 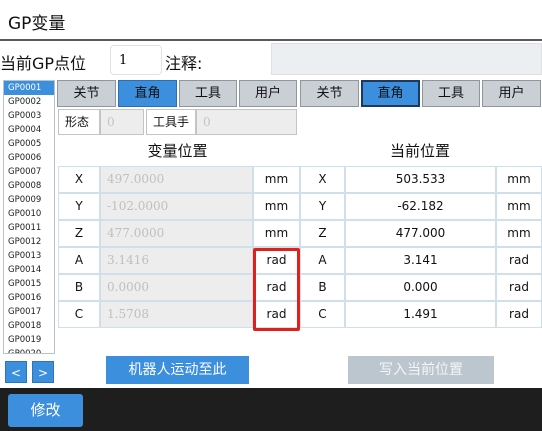 What do you see at coordinates (43, 372) in the screenshot?
I see `next-button: >` at bounding box center [43, 372].